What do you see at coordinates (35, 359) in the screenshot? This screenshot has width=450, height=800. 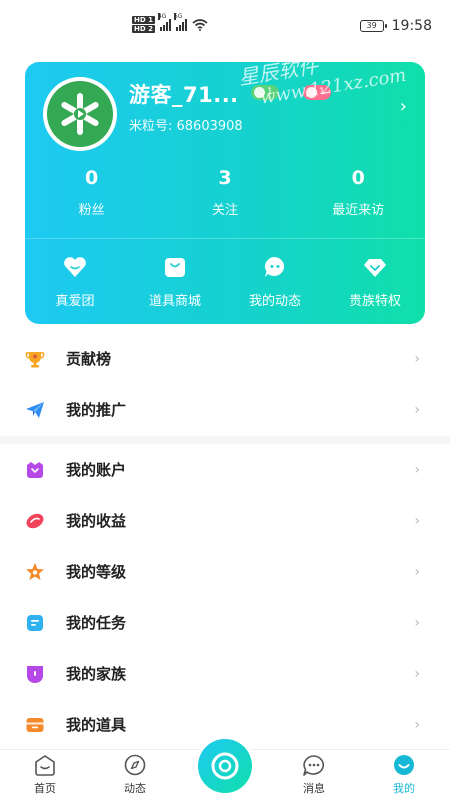 I see `trophy-icon` at bounding box center [35, 359].